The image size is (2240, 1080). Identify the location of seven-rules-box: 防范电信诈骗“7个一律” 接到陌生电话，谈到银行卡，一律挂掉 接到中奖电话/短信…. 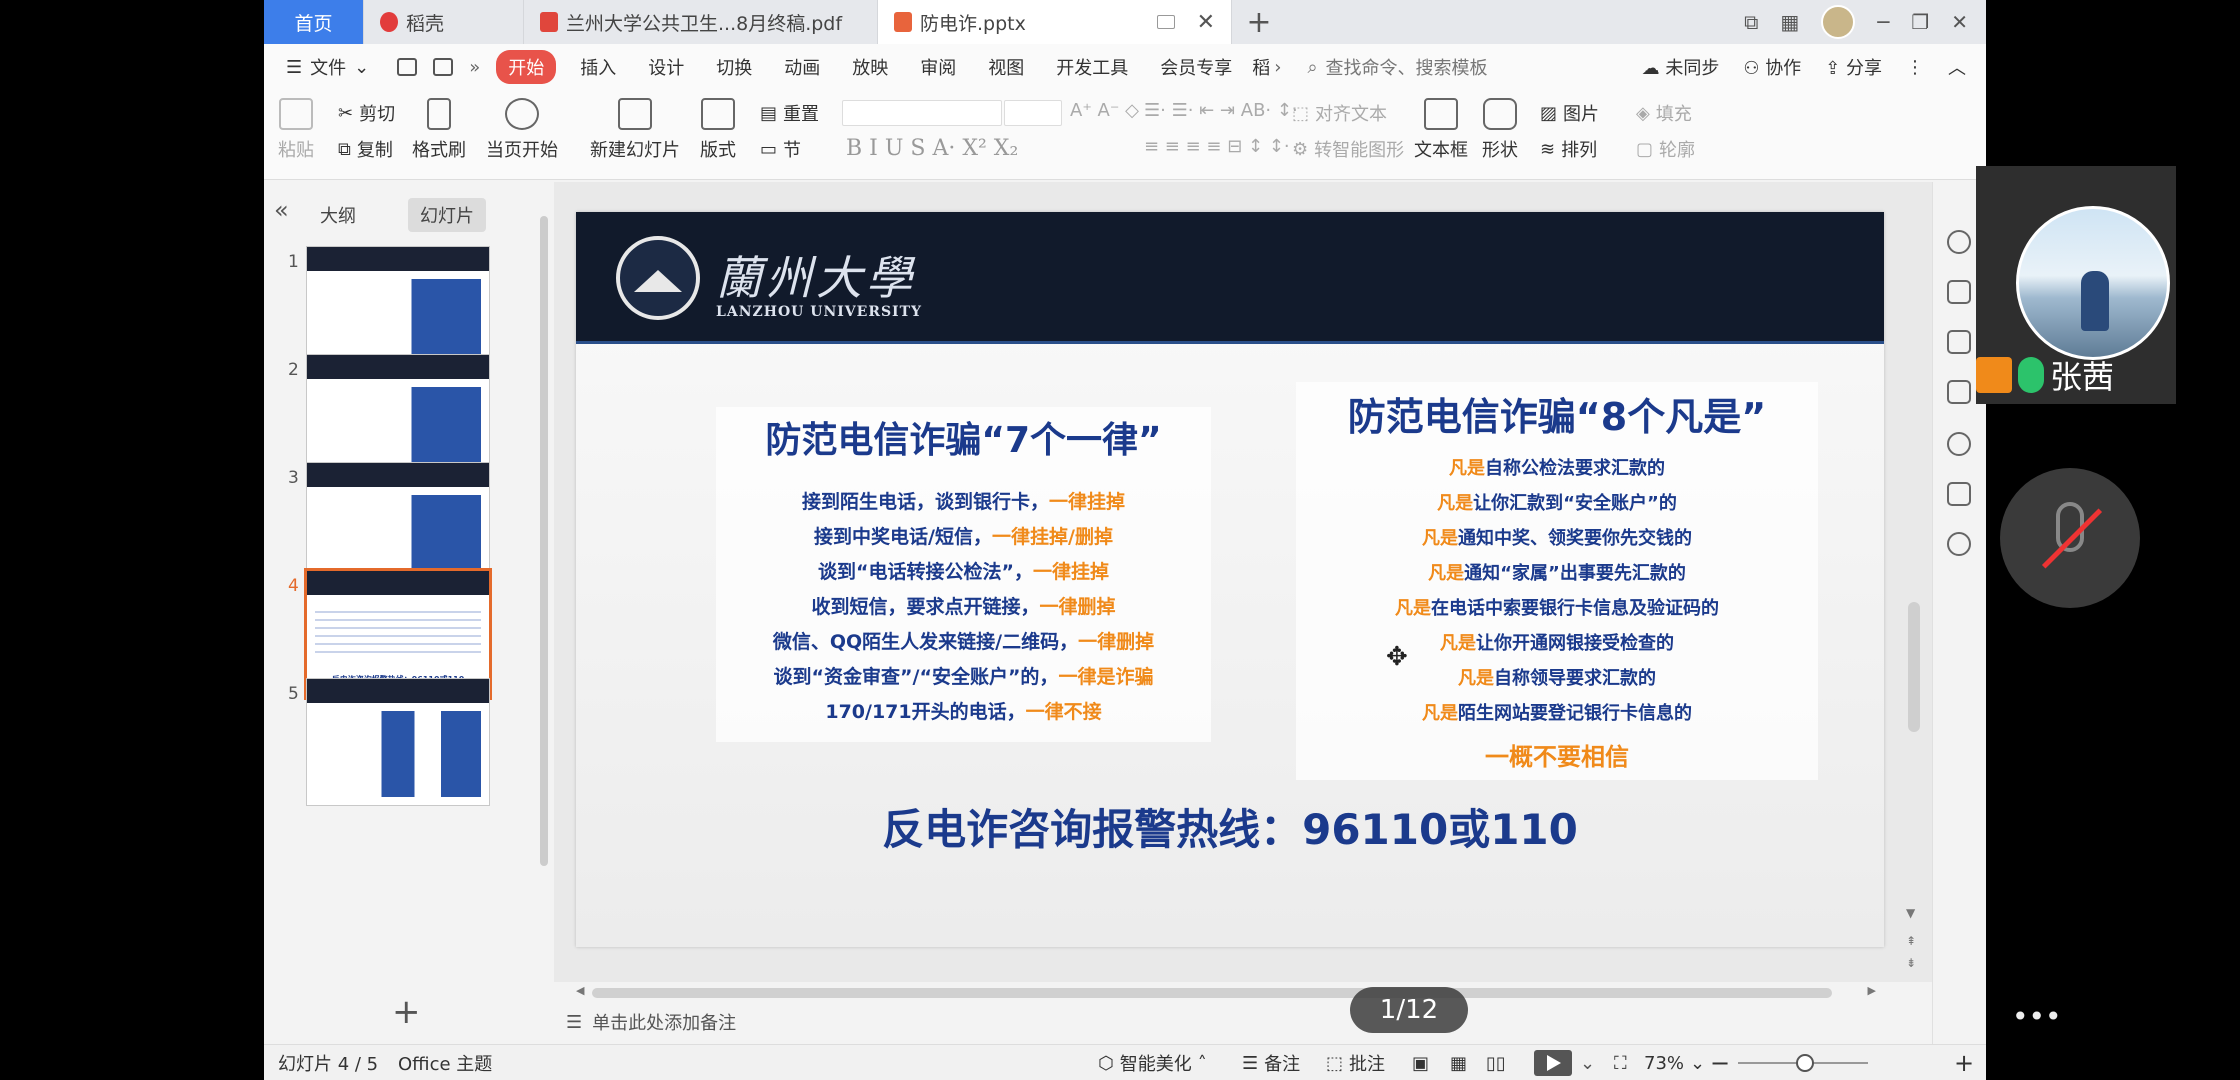
(963, 574).